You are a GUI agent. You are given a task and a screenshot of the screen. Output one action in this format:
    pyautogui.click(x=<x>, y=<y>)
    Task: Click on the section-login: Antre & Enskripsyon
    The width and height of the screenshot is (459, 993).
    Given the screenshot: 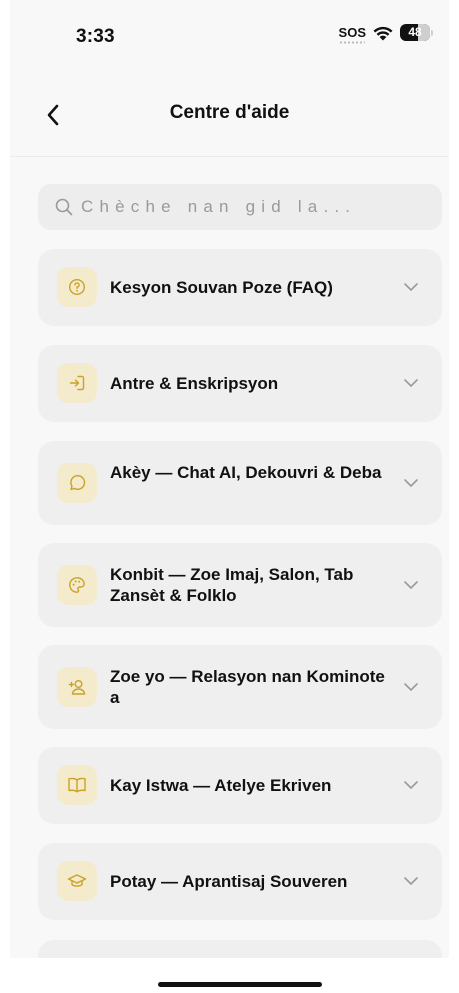 What is the action you would take?
    pyautogui.click(x=240, y=383)
    